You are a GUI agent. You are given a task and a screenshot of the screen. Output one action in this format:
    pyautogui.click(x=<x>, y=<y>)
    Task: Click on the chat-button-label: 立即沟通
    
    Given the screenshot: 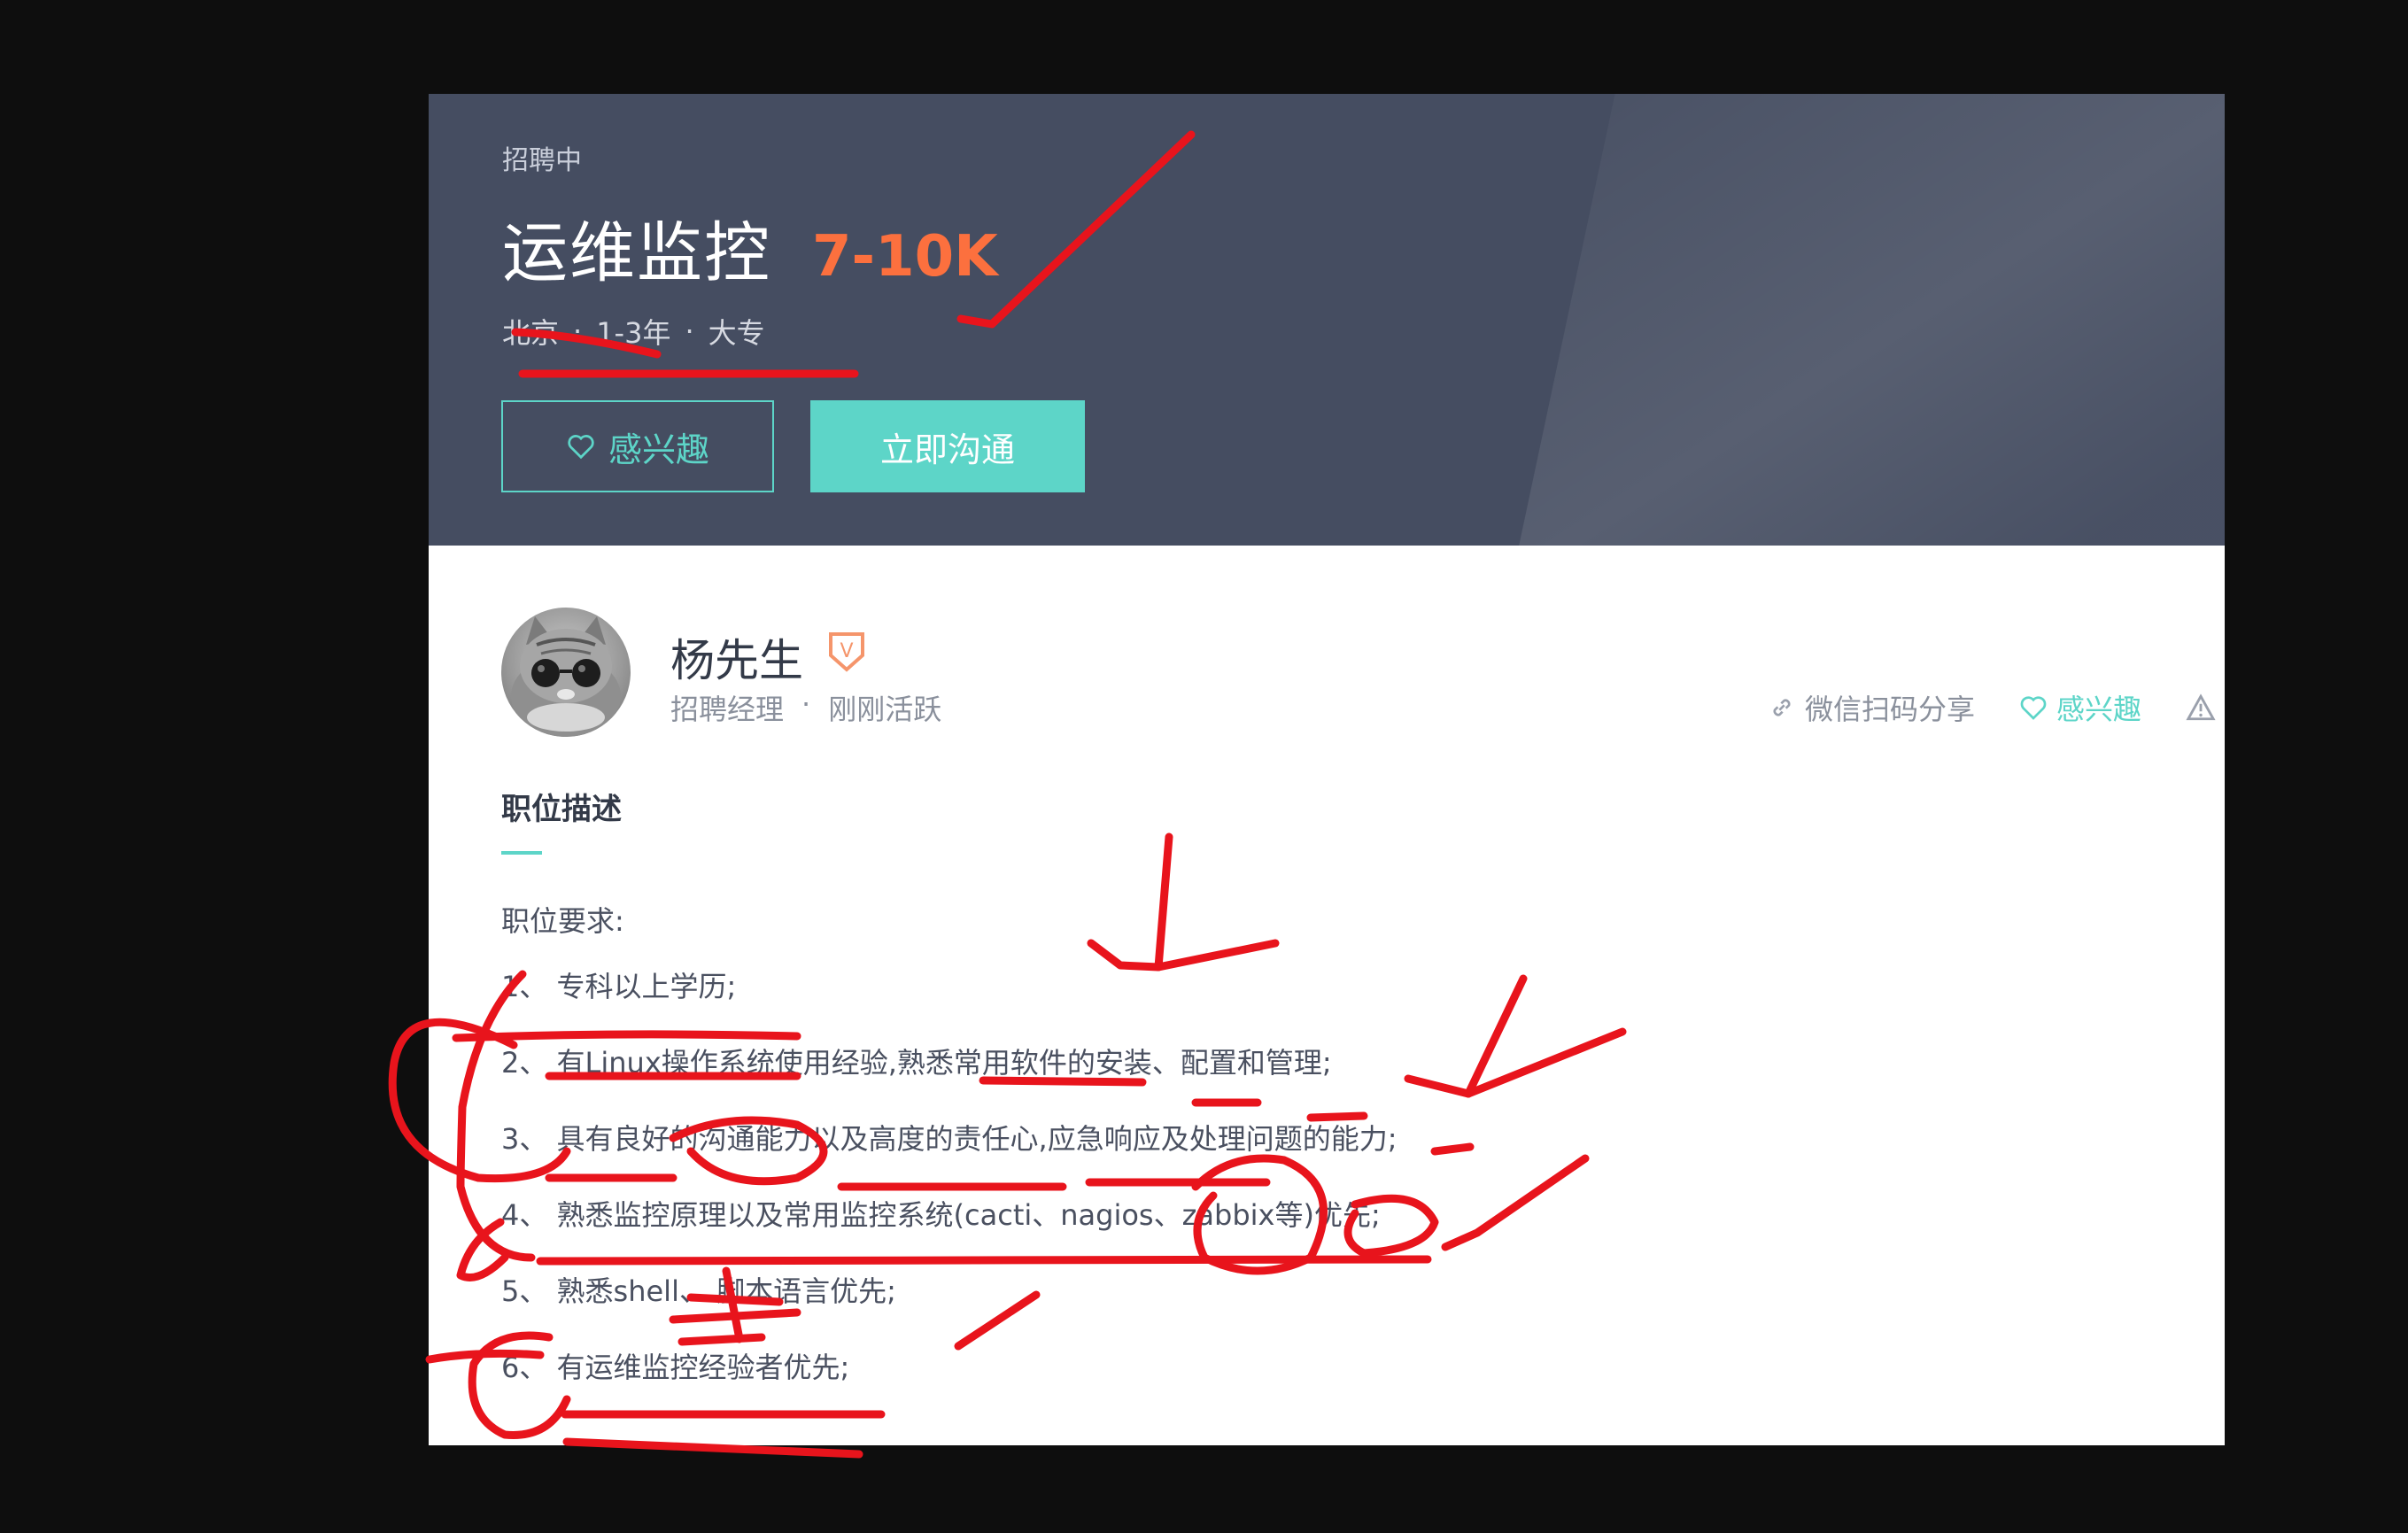 What is the action you would take?
    pyautogui.click(x=947, y=449)
    